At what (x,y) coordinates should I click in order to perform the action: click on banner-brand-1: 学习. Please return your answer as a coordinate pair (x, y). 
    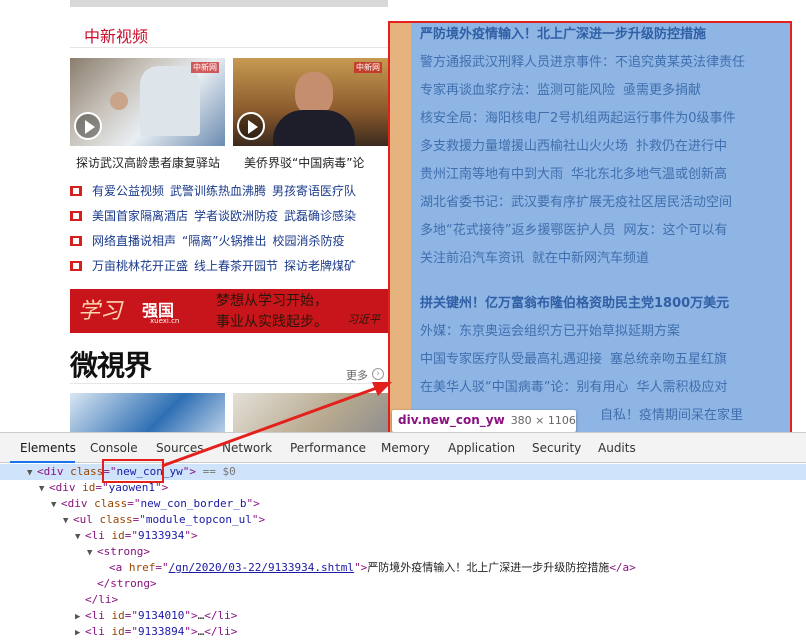
    Looking at the image, I should click on (100, 311).